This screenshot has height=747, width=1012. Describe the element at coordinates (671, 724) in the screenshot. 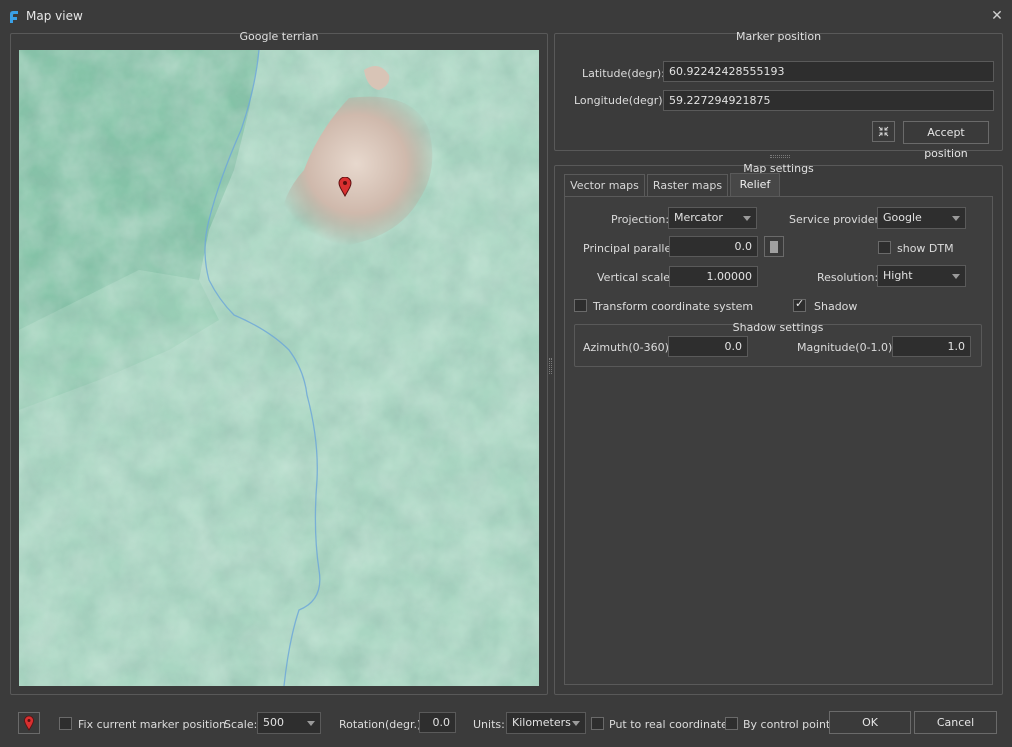

I see `real-coordinates-label: Put to real coordinates` at that location.